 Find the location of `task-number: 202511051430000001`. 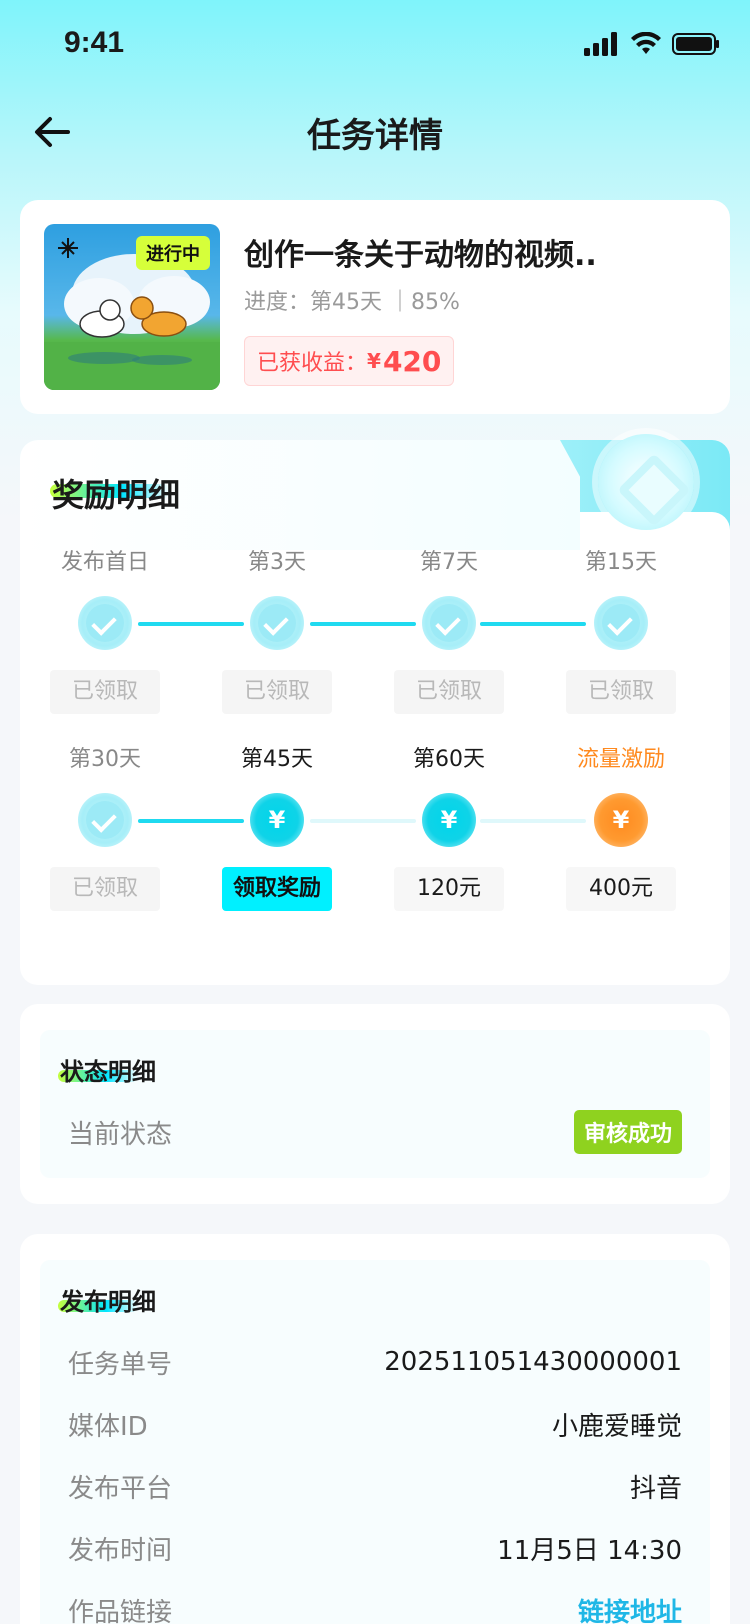

task-number: 202511051430000001 is located at coordinates (533, 1362).